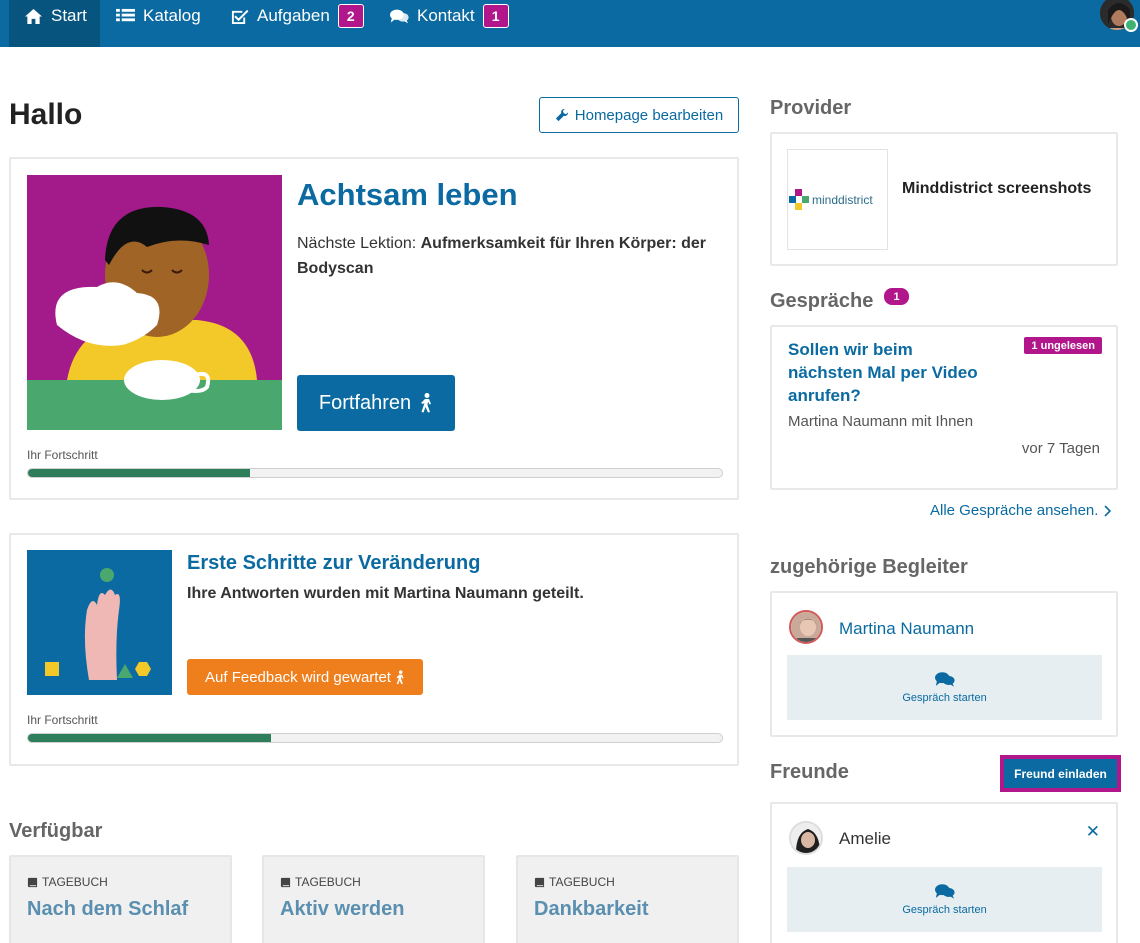 This screenshot has width=1140, height=943. I want to click on unread-badge: 1 ungelesen, so click(1063, 345).